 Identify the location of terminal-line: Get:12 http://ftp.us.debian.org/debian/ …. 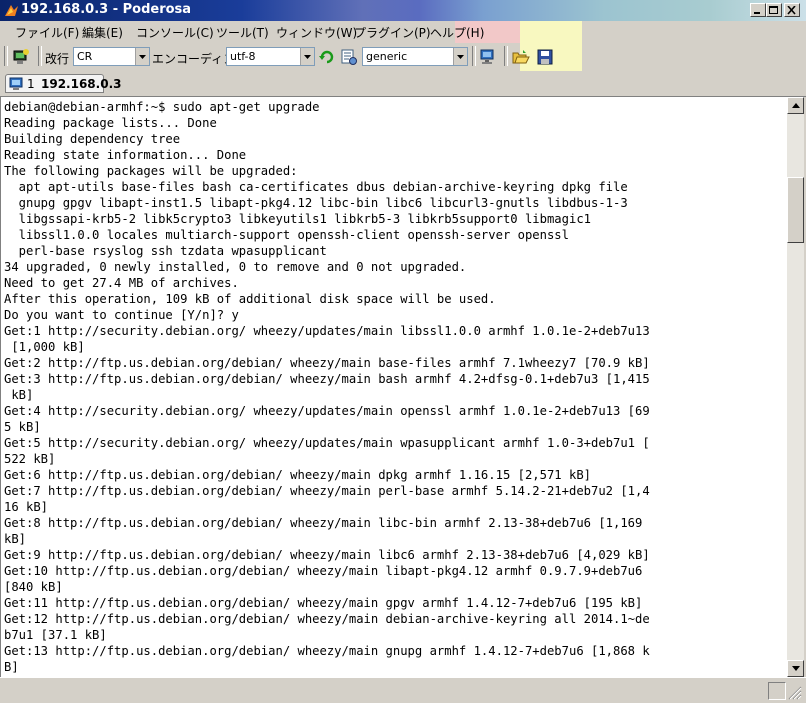
(327, 619).